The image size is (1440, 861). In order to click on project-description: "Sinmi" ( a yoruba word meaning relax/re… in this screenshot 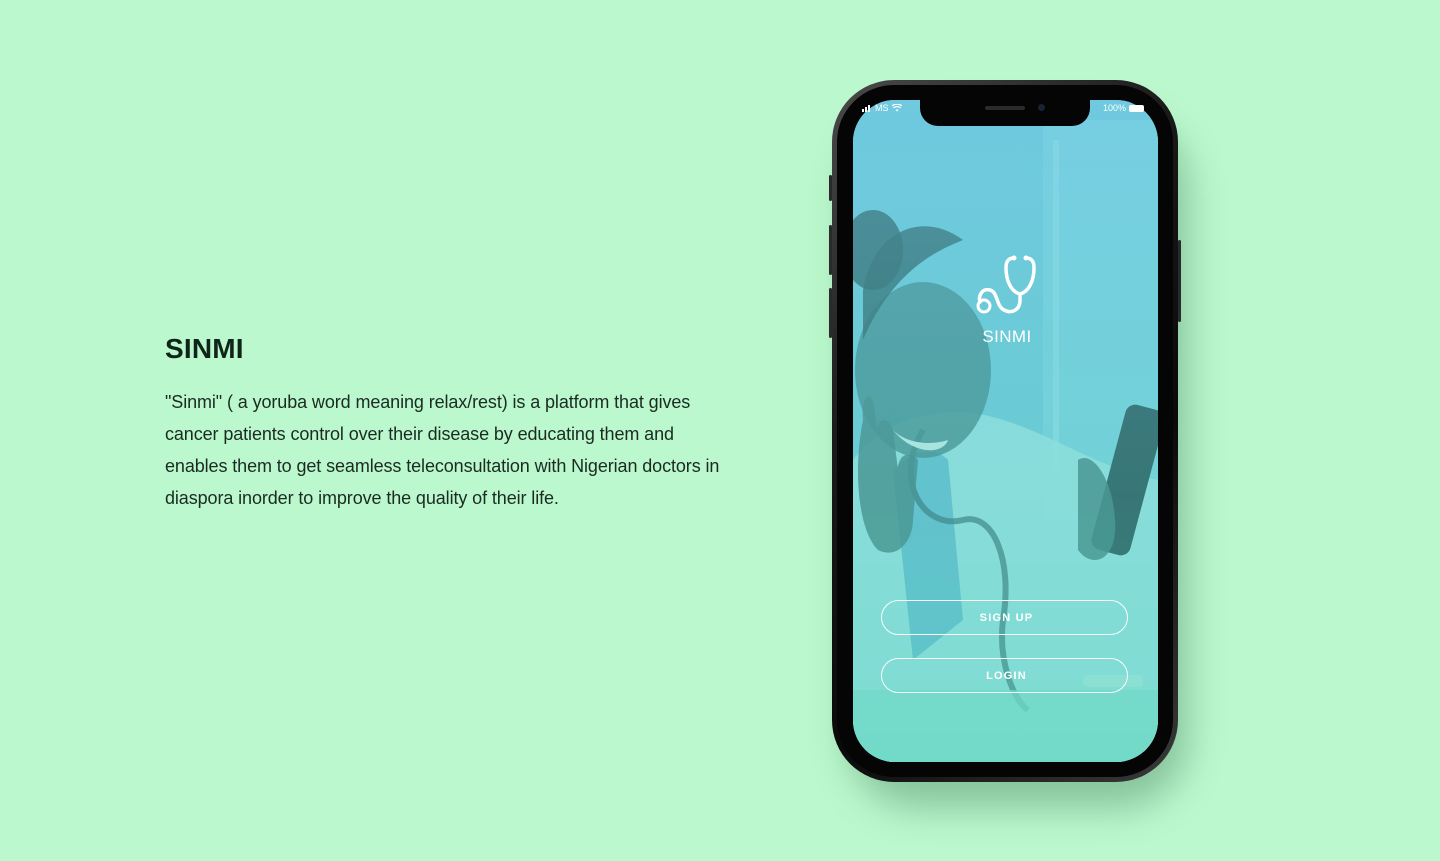, I will do `click(442, 450)`.